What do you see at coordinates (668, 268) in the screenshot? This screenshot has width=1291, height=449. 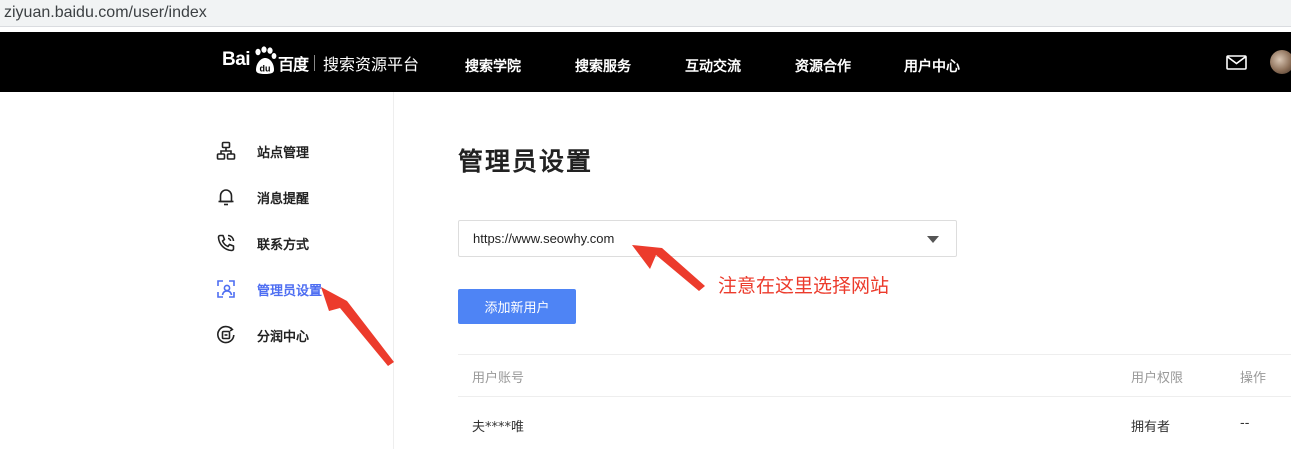 I see `annotation-arrow-select` at bounding box center [668, 268].